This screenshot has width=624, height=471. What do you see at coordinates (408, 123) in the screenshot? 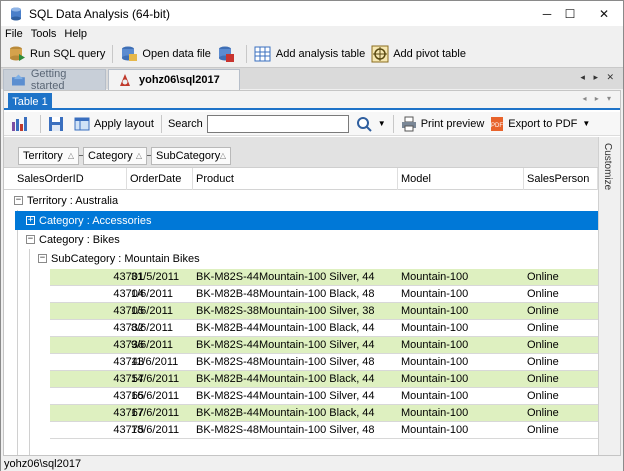
I see `printer-icon` at bounding box center [408, 123].